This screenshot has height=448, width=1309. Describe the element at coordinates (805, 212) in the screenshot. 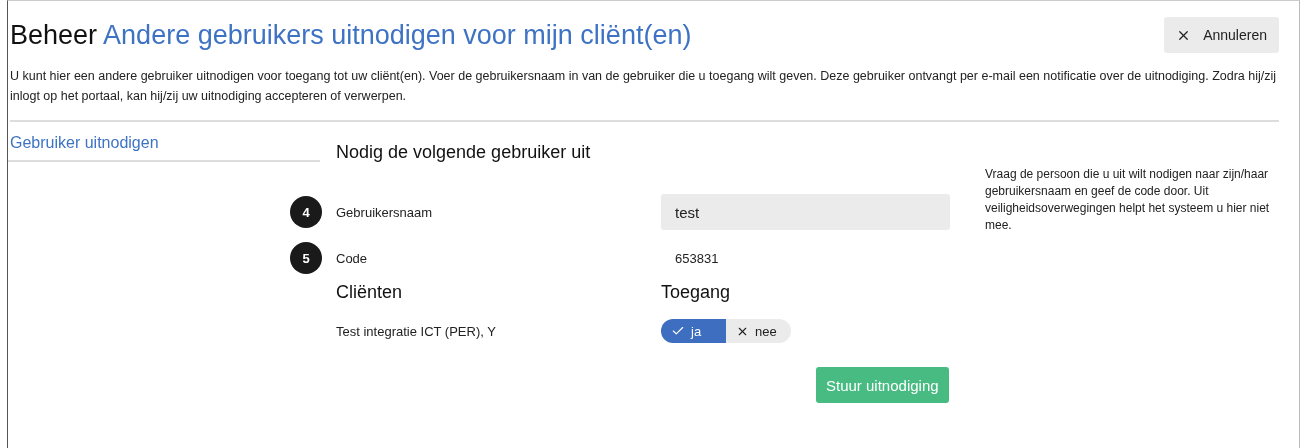

I see `username-field: test` at that location.